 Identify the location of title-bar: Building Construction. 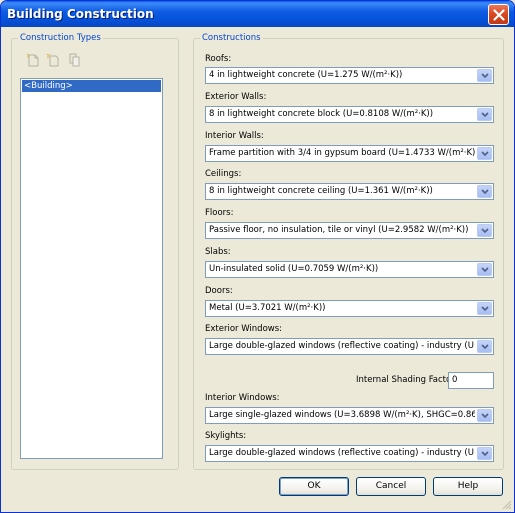
(257, 14).